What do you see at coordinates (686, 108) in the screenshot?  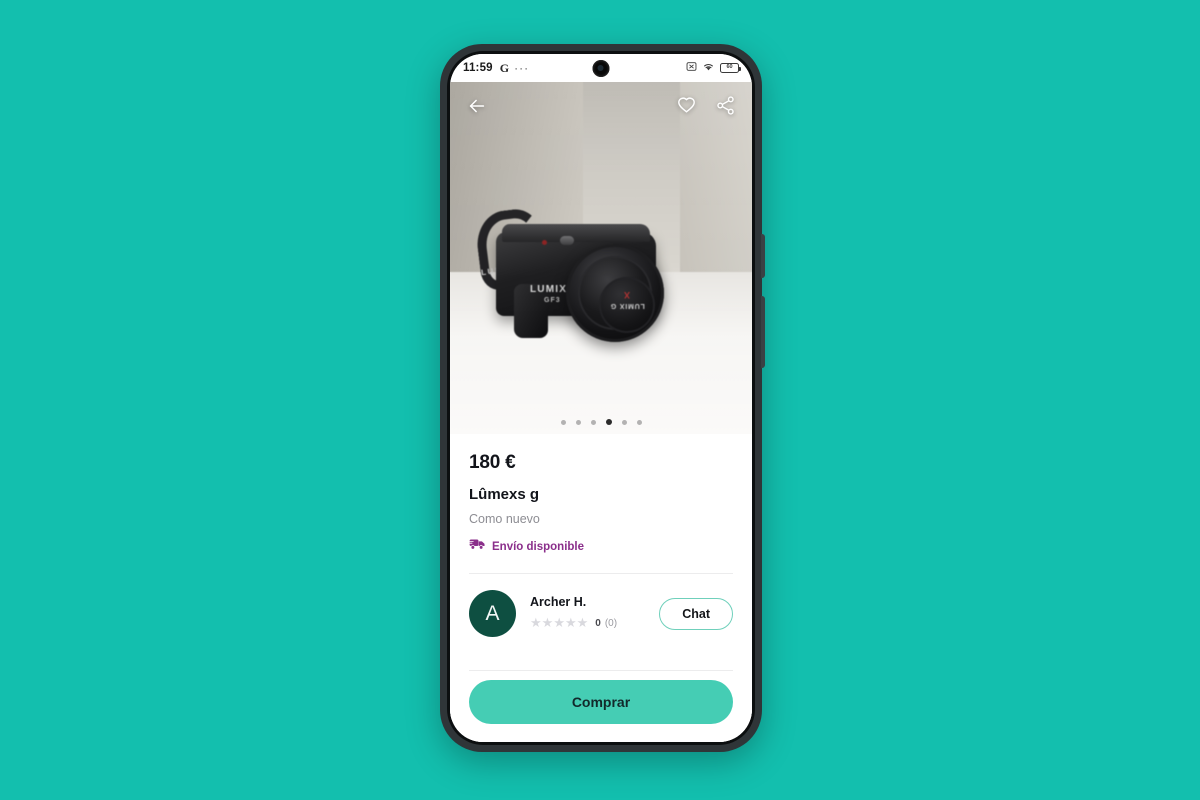 I see `heart-icon` at bounding box center [686, 108].